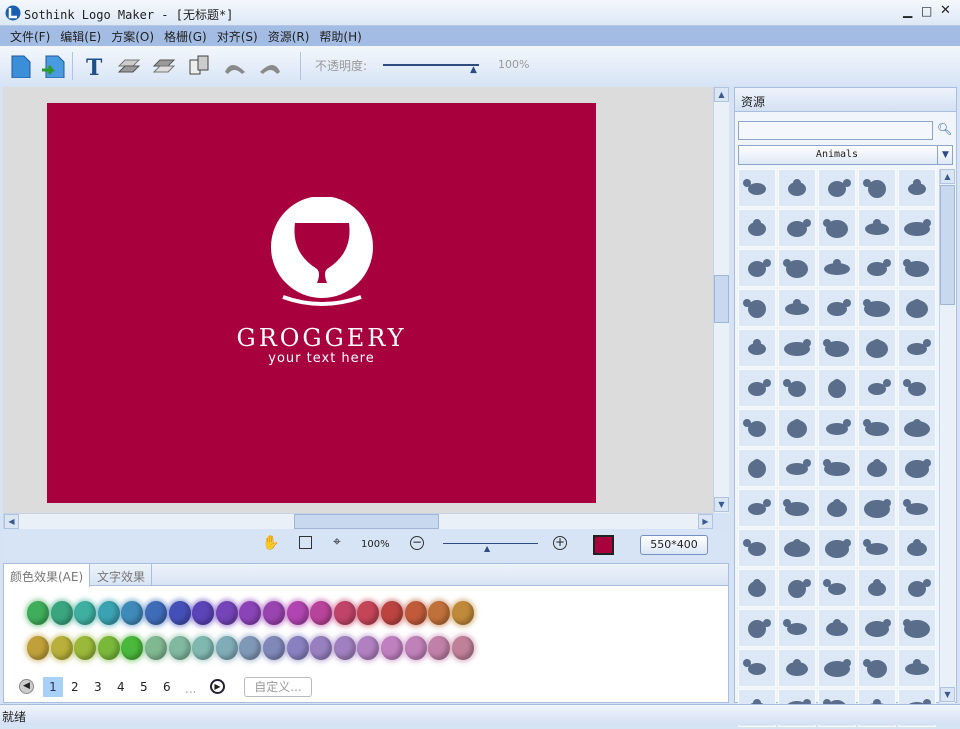 This screenshot has height=729, width=960. Describe the element at coordinates (122, 575) in the screenshot. I see `tab-text-effects: 文字效果` at that location.